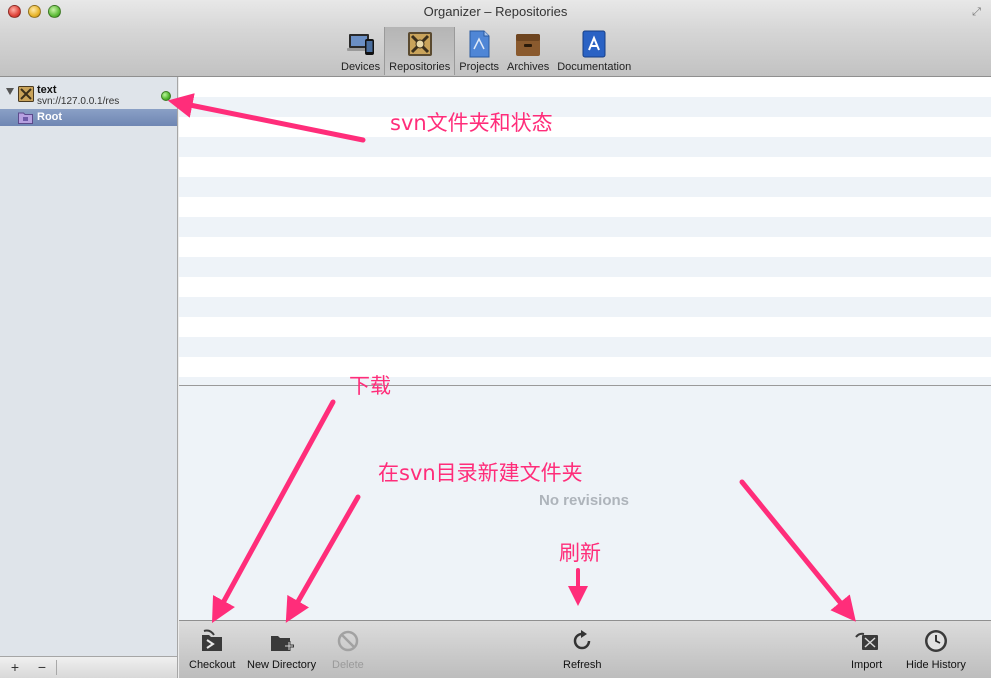 The width and height of the screenshot is (991, 678). I want to click on toolbar-projects: Projects, so click(479, 51).